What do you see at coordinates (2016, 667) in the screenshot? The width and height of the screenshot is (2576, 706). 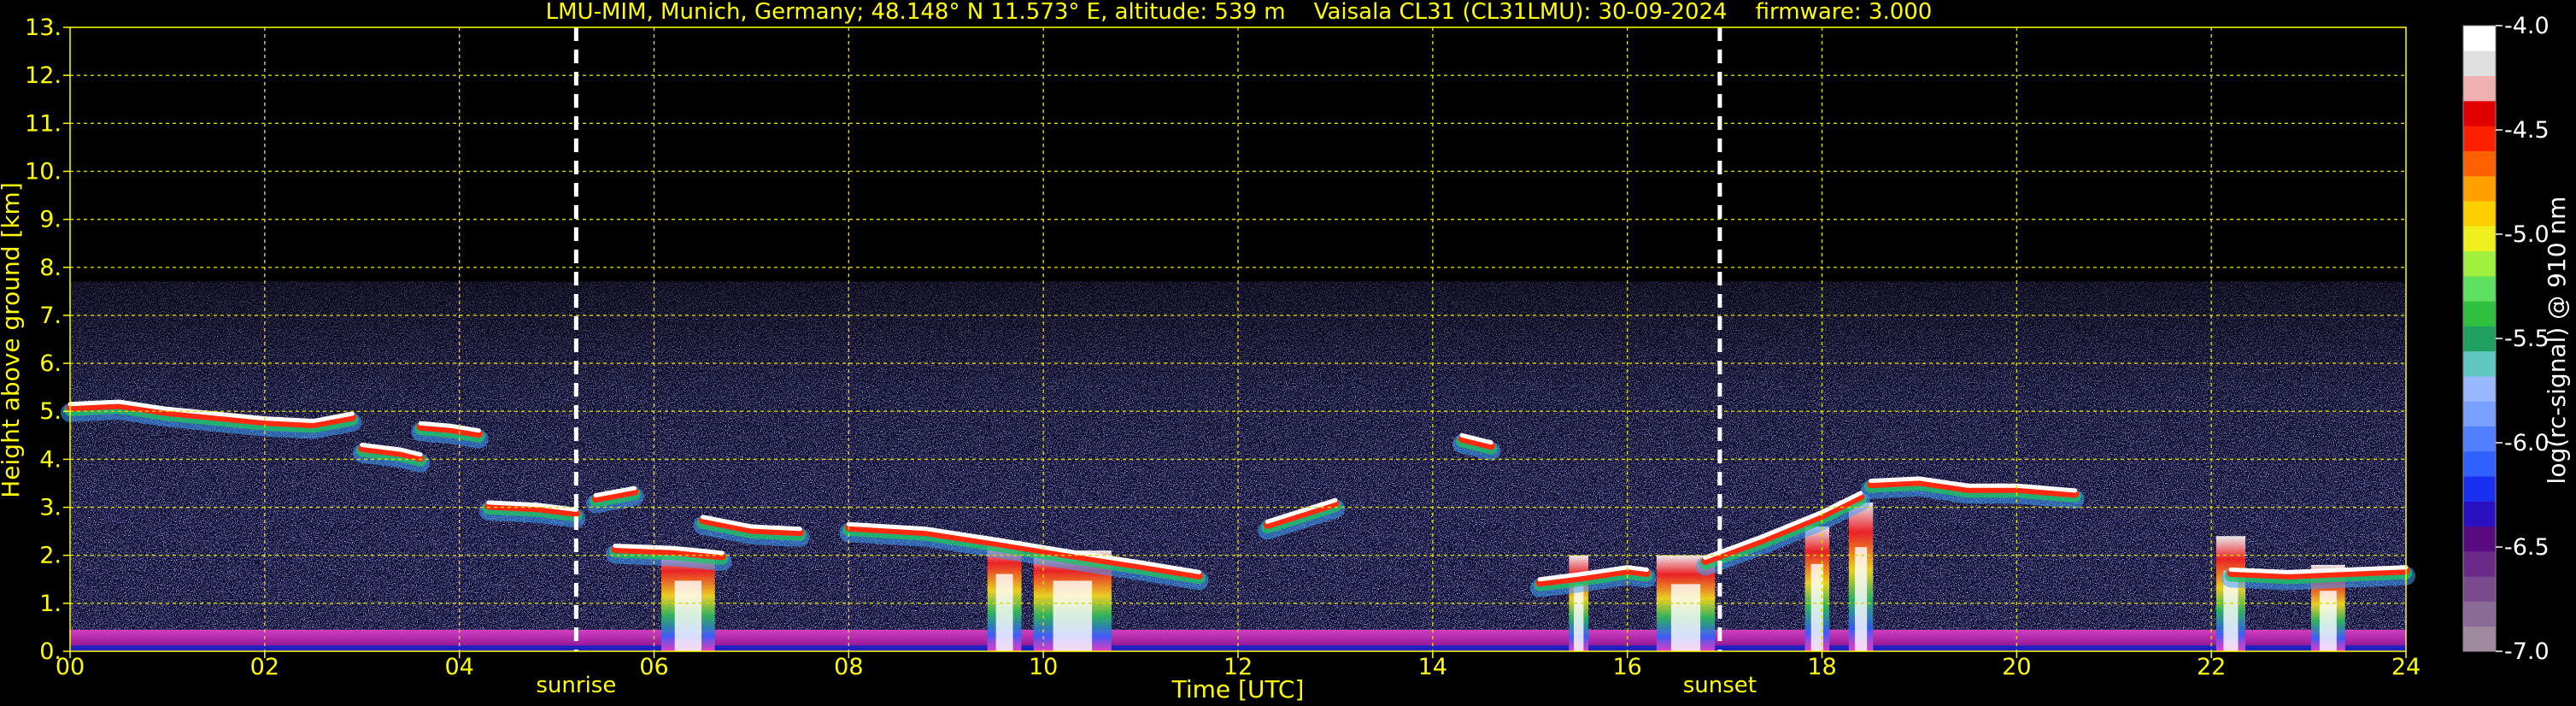 I see `x-tick-label: 20` at bounding box center [2016, 667].